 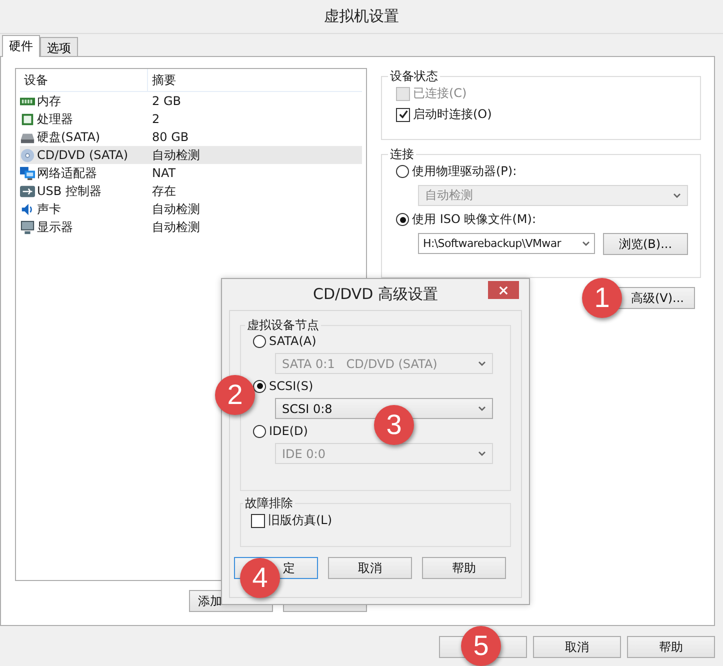 I want to click on dialog-button: 取消, so click(x=370, y=568).